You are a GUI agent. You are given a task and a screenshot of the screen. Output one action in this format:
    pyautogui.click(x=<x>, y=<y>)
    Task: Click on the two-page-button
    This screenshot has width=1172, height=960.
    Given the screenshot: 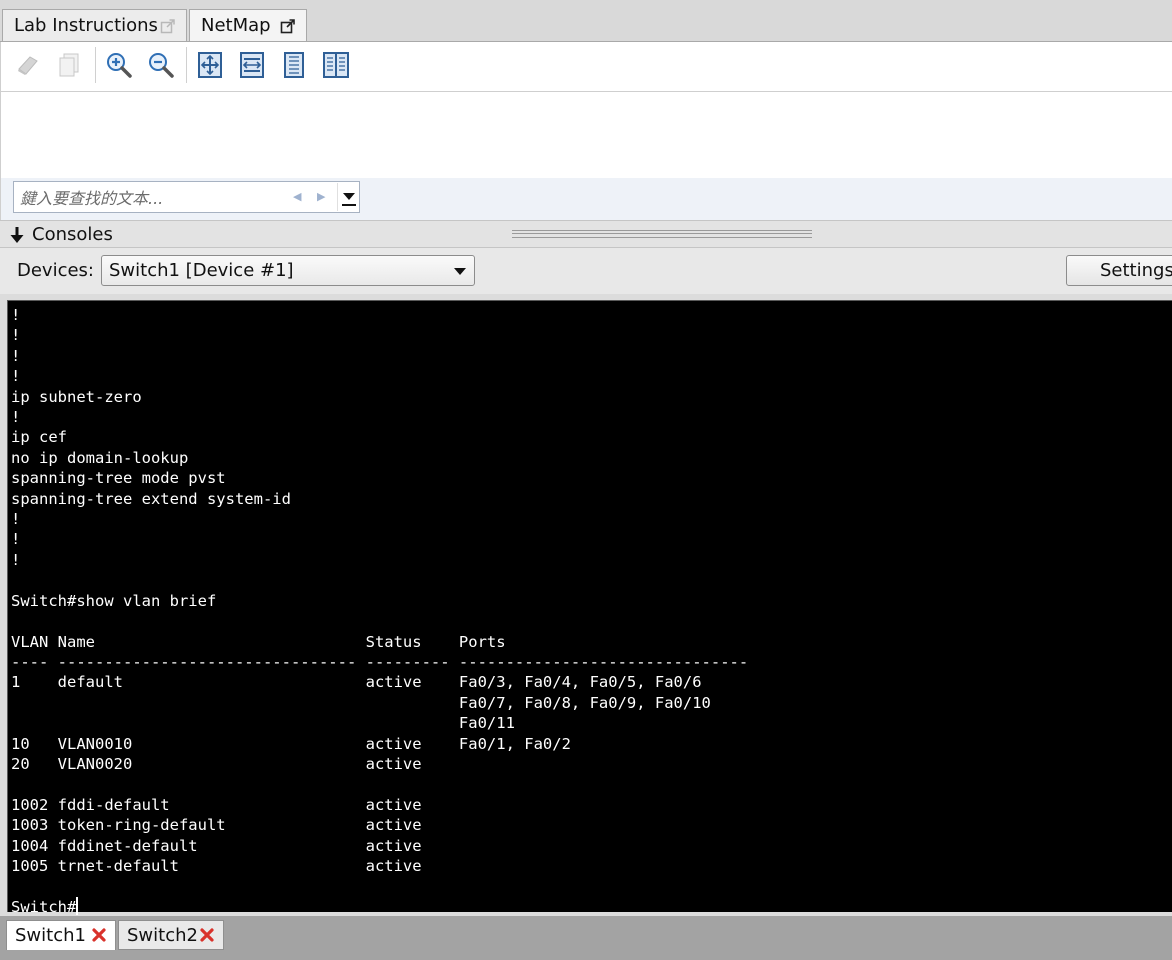 What is the action you would take?
    pyautogui.click(x=336, y=65)
    